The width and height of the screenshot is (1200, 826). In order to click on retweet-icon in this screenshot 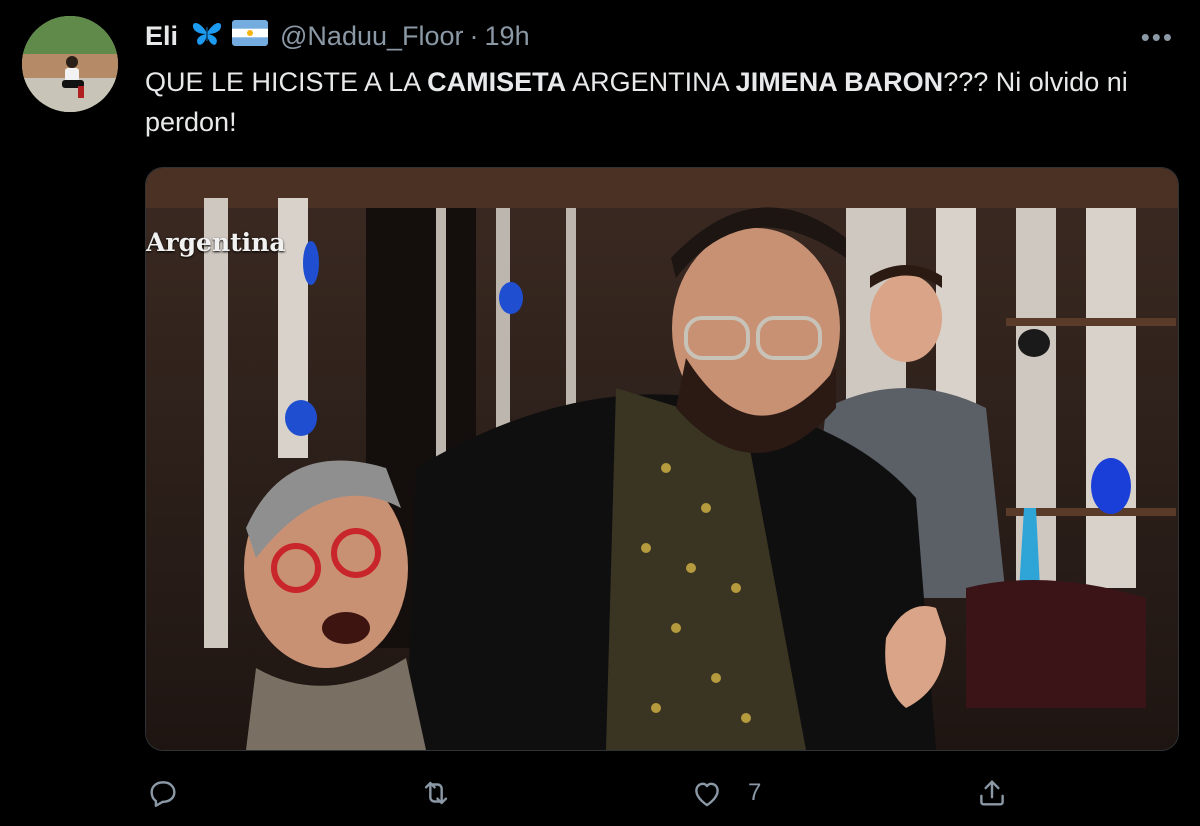, I will do `click(436, 793)`.